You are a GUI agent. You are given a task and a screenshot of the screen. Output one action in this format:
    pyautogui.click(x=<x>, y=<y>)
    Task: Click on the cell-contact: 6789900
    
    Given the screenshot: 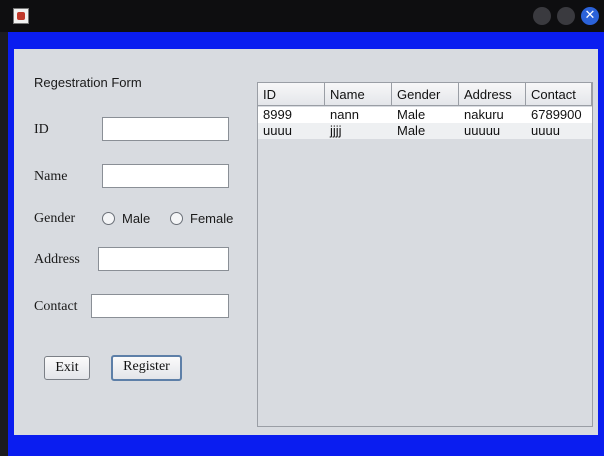 What is the action you would take?
    pyautogui.click(x=556, y=114)
    